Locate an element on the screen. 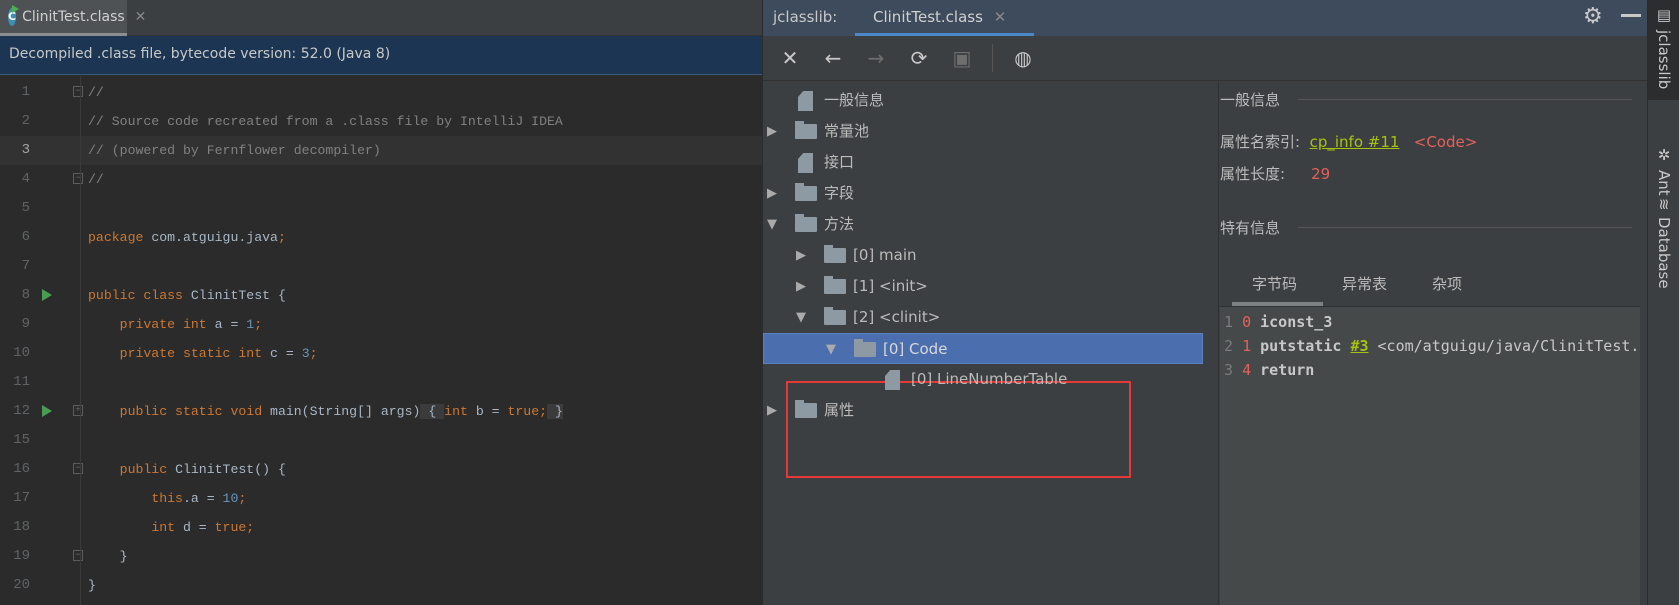 The height and width of the screenshot is (605, 1679). line-number: 12 is located at coordinates (21, 411).